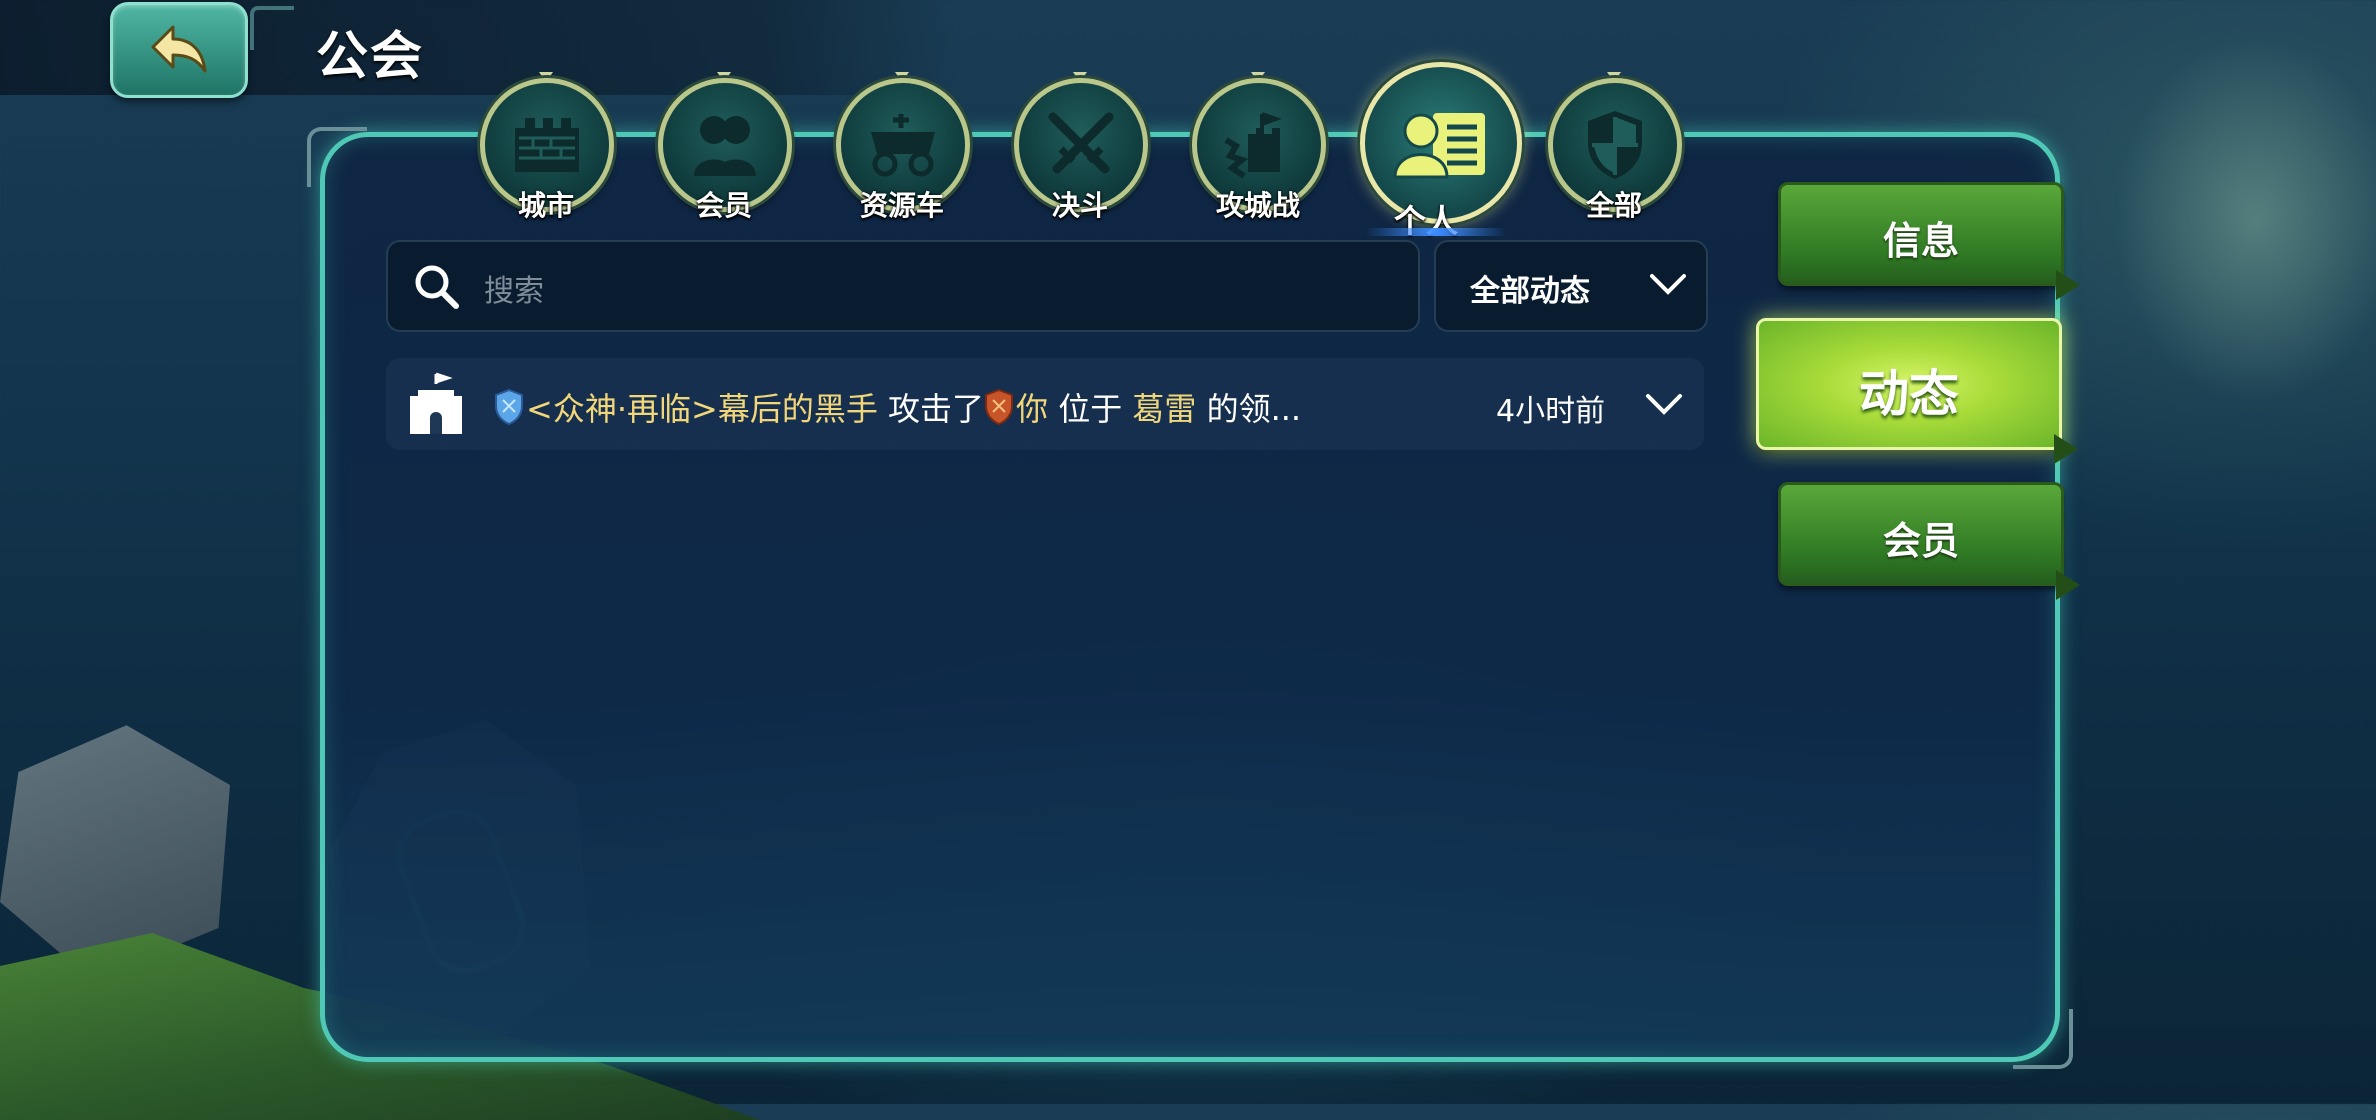 The width and height of the screenshot is (2376, 1120). I want to click on tab-siege: 攻城战, so click(1259, 148).